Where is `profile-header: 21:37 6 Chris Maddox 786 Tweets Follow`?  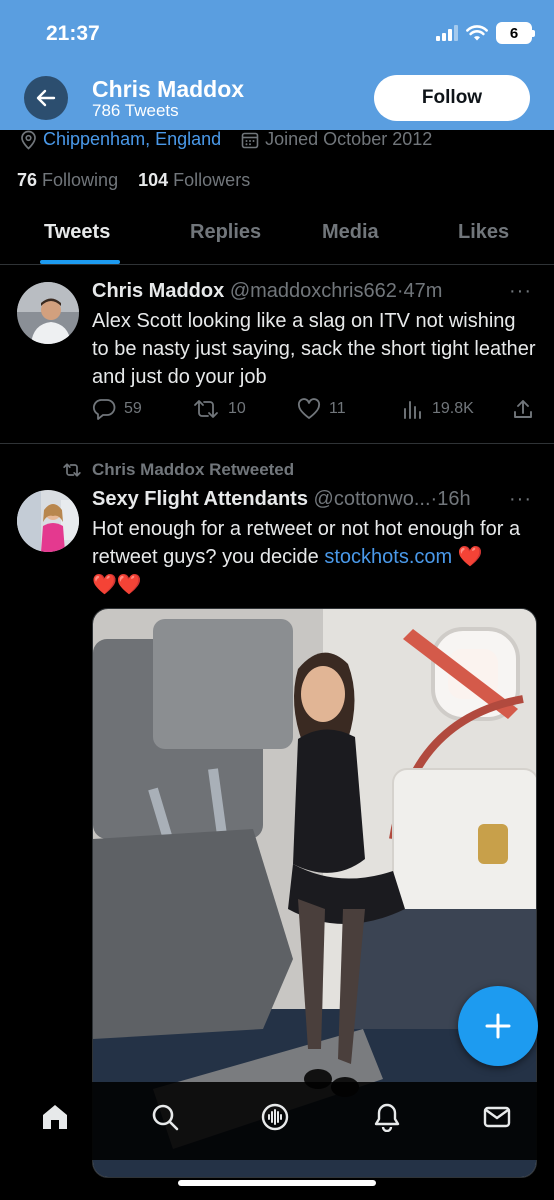 profile-header: 21:37 6 Chris Maddox 786 Tweets Follow is located at coordinates (277, 65).